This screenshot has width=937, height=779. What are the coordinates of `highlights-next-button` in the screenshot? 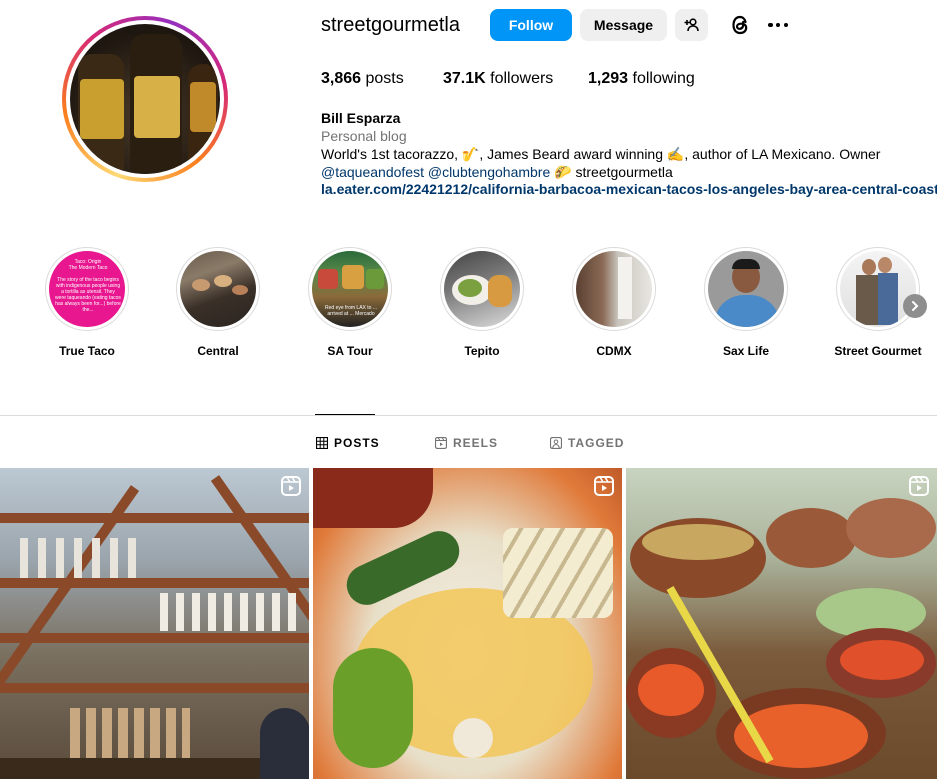 It's located at (915, 306).